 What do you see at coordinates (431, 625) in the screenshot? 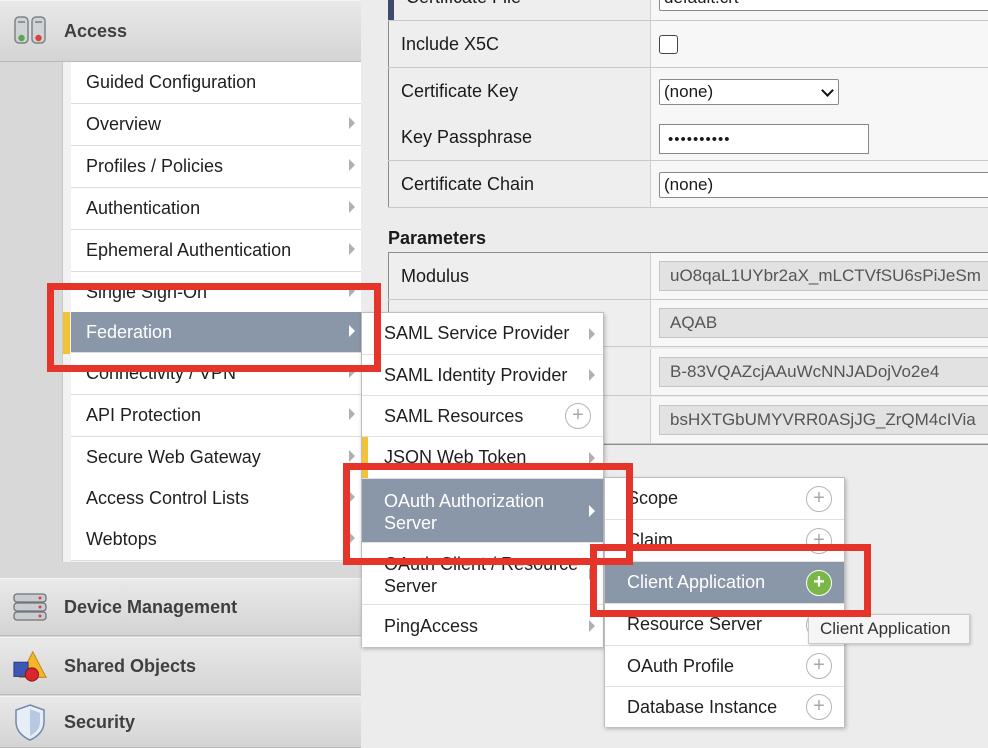
I see `menu-item-label: PingAccess` at bounding box center [431, 625].